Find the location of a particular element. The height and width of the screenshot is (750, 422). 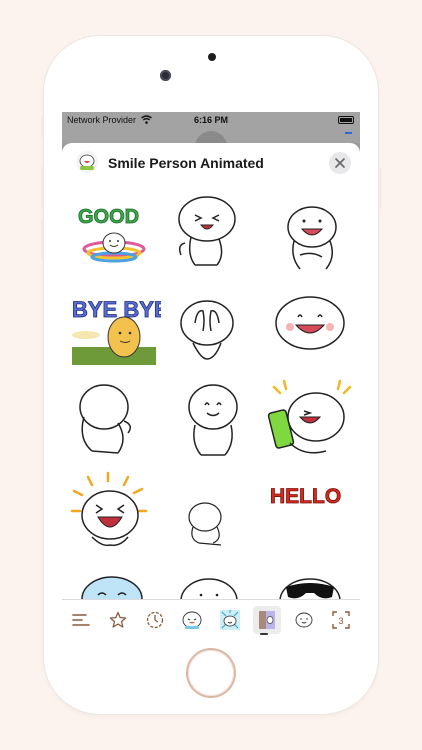

expand-icon: 3 is located at coordinates (341, 620).